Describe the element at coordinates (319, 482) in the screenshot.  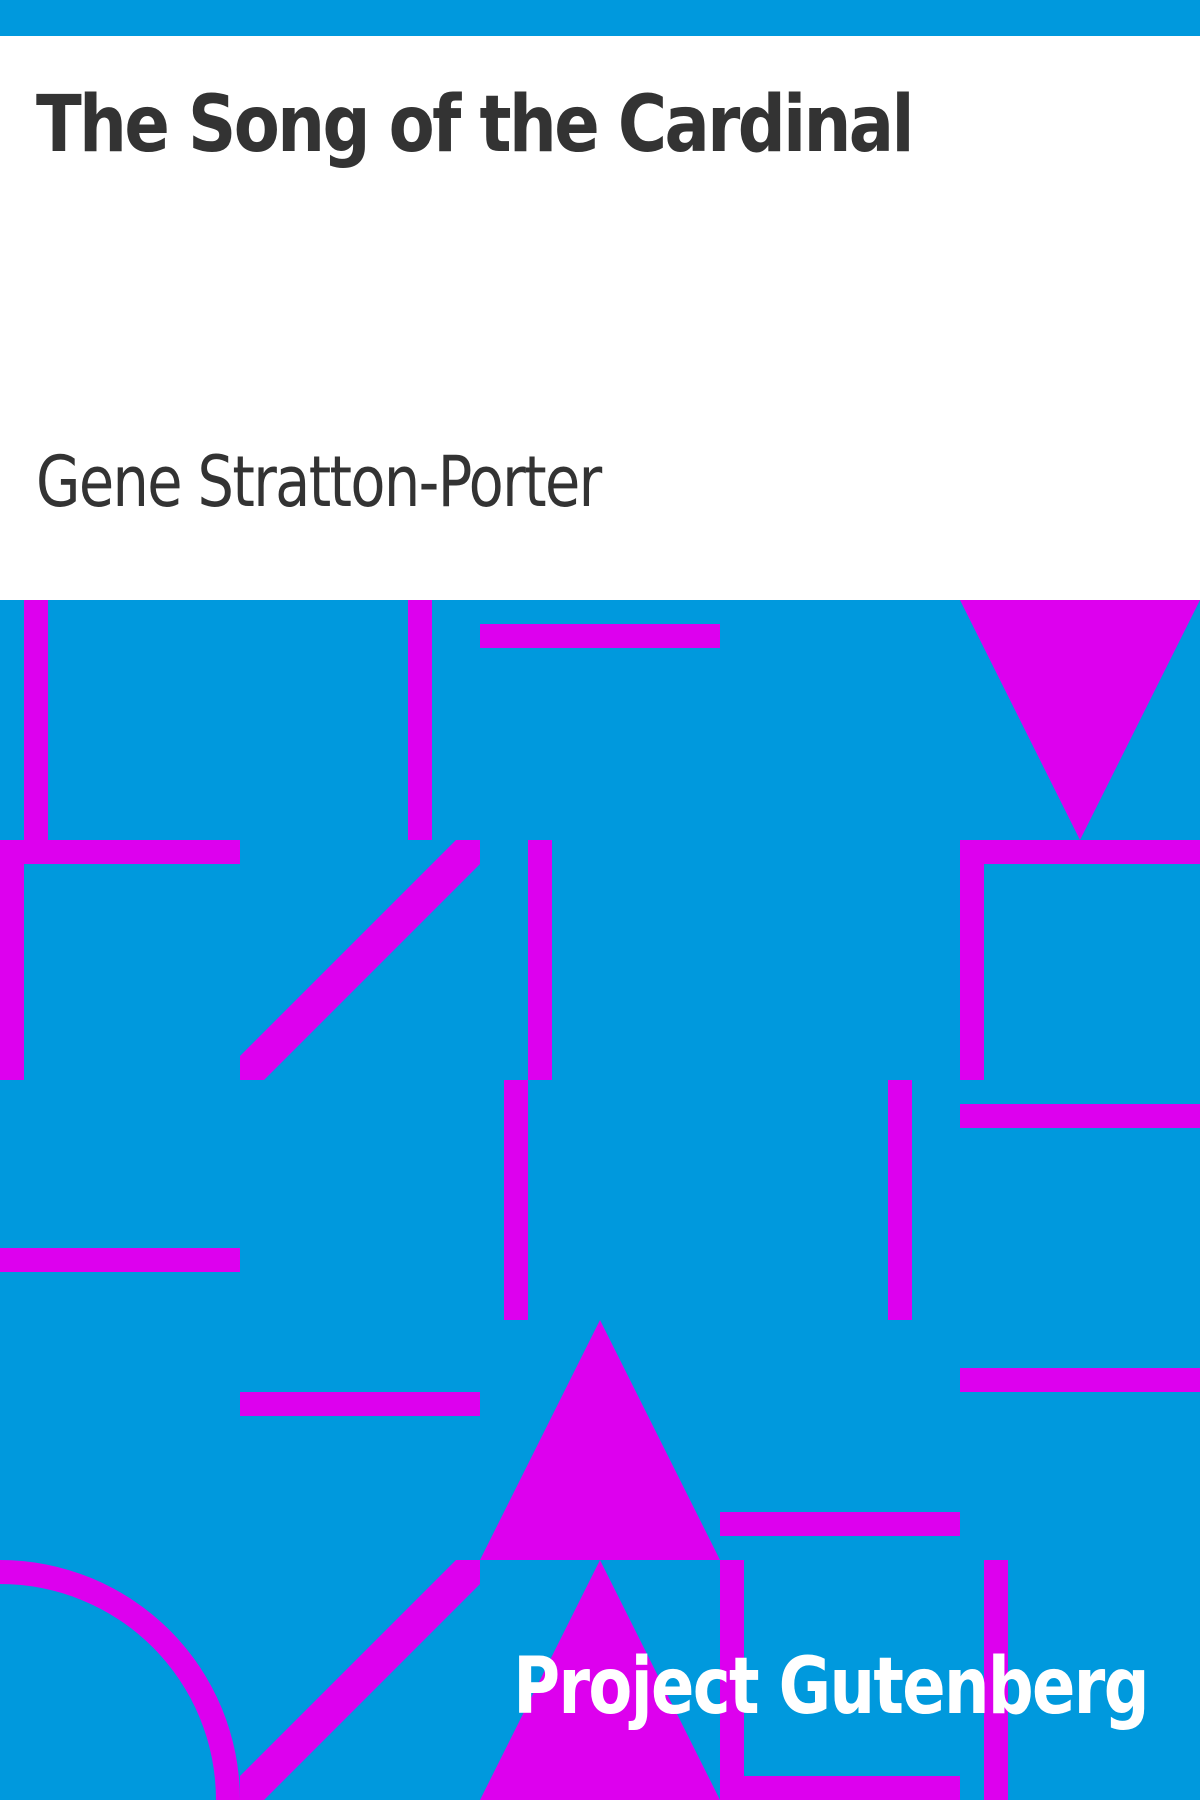
I see `book-author: Gene Stratton-Porter` at that location.